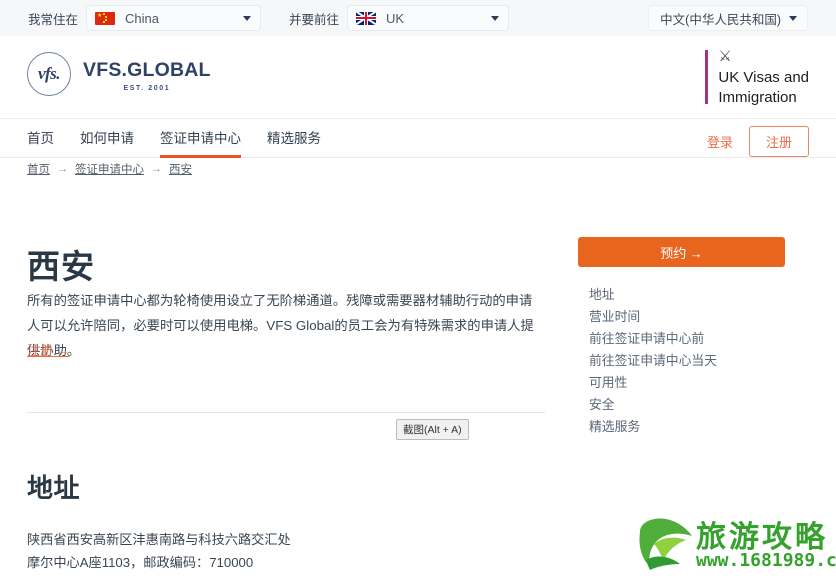 This screenshot has width=836, height=580. I want to click on uk-visas-immigration-branding: ⚔ UK Visas and Immigration, so click(757, 78).